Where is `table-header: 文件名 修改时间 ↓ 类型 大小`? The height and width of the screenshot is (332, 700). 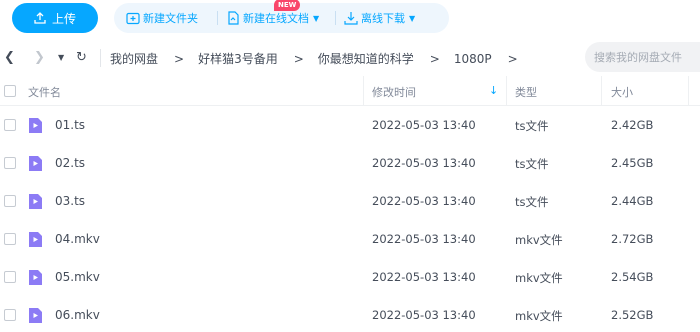
table-header: 文件名 修改时间 ↓ 类型 大小 is located at coordinates (350, 91).